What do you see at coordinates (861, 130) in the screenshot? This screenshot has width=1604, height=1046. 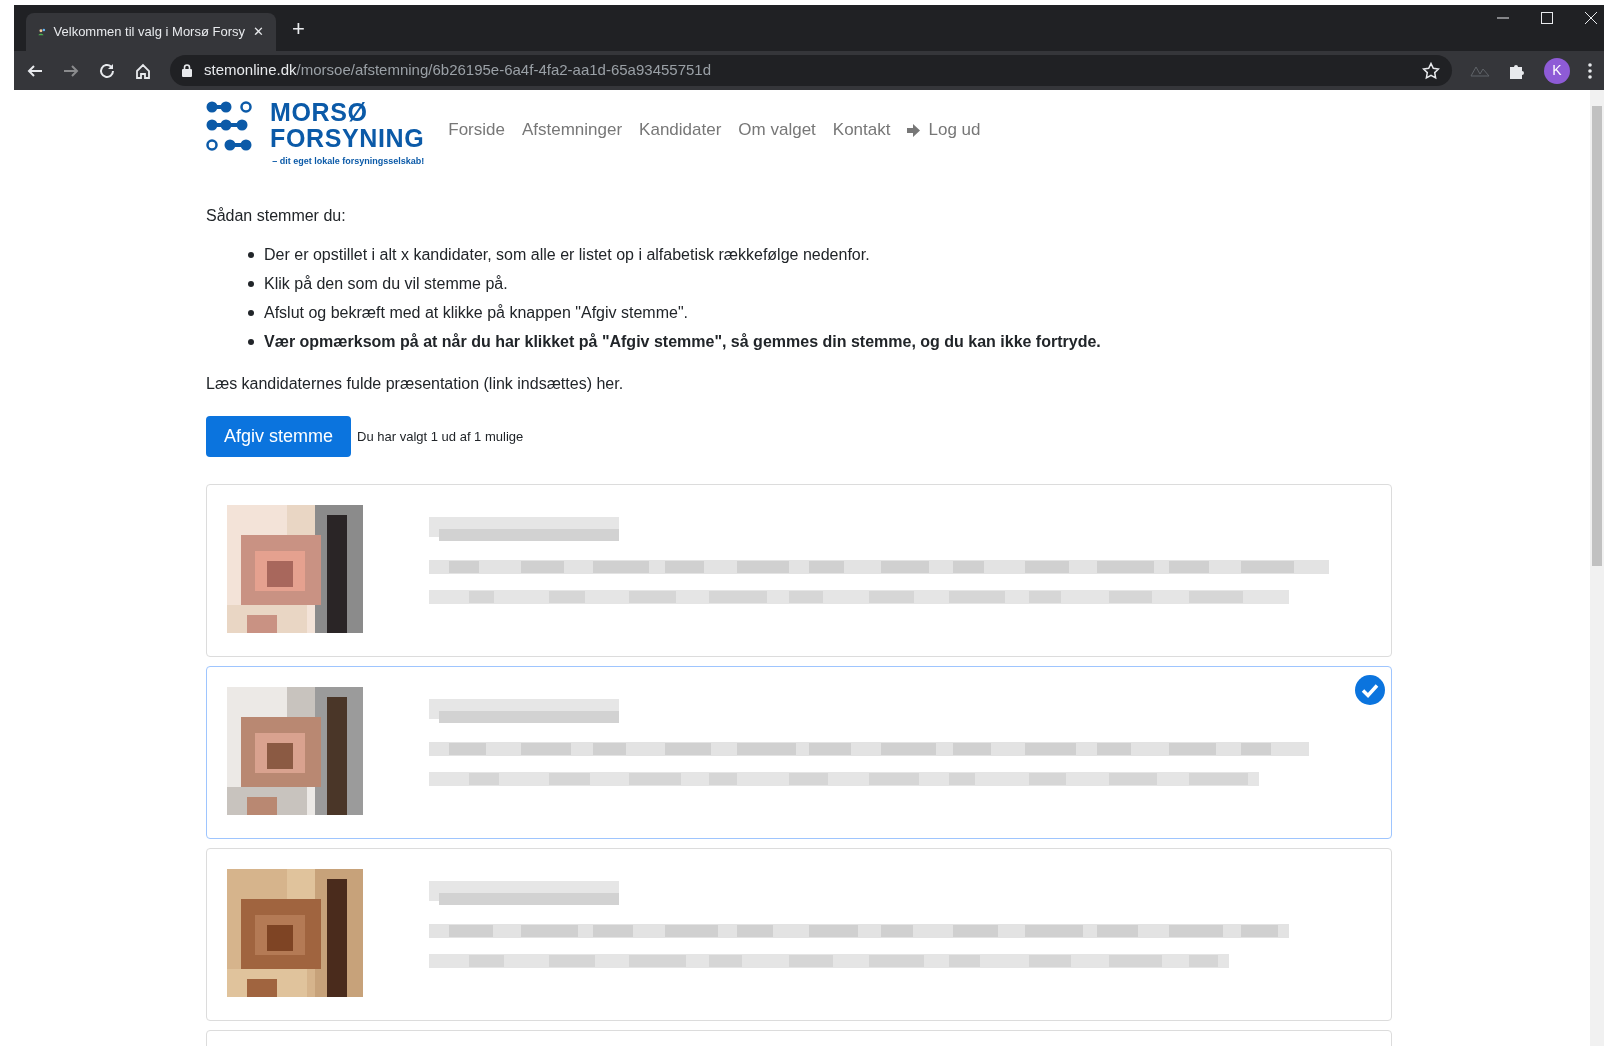 I see `nav-link: Kontakt` at bounding box center [861, 130].